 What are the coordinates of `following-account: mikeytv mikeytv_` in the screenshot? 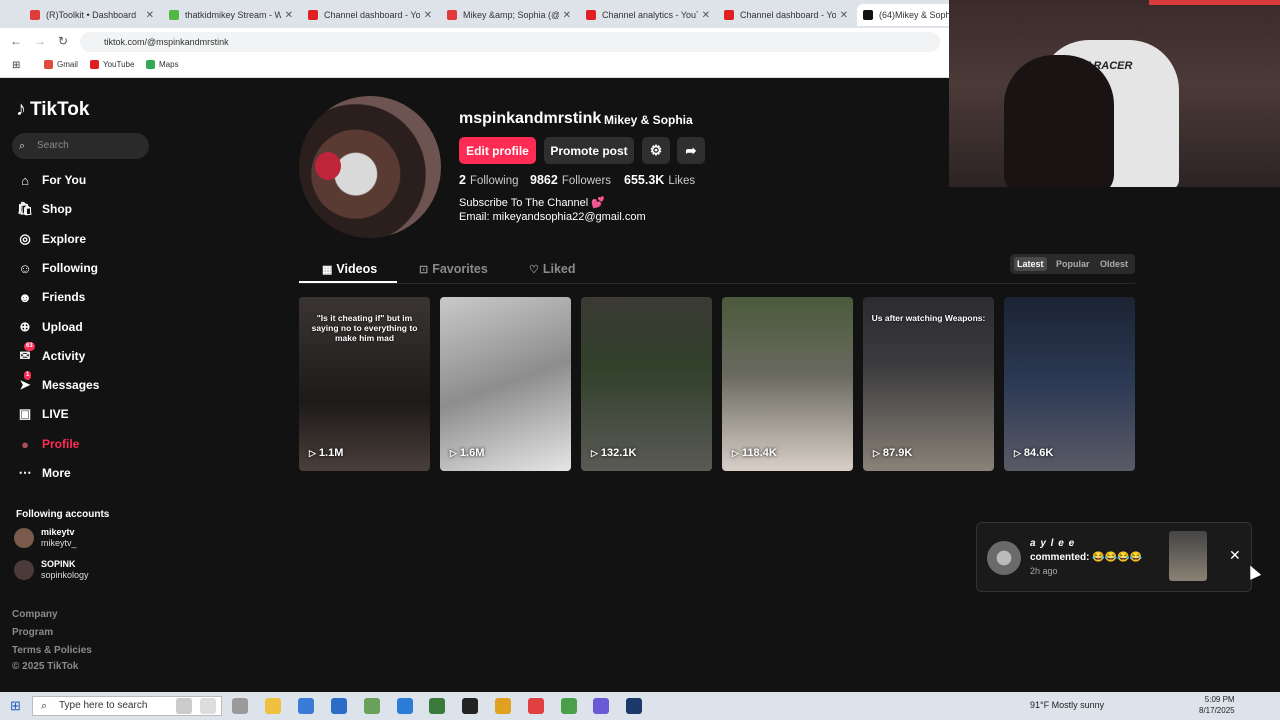 It's located at (45, 538).